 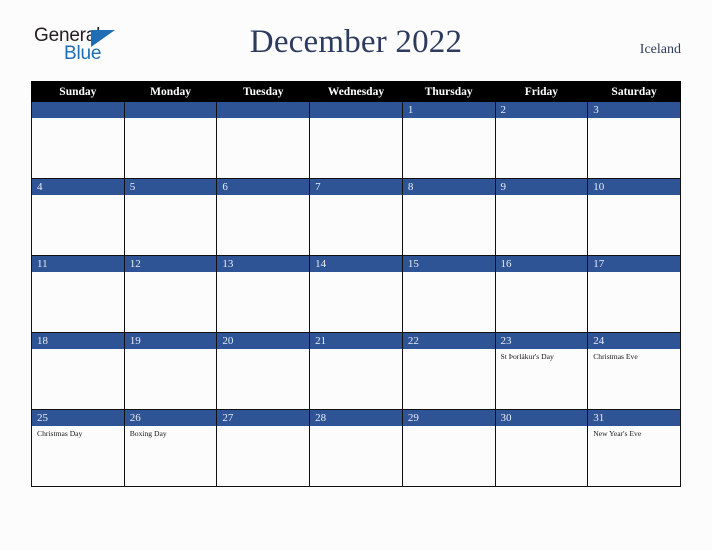 What do you see at coordinates (170, 371) in the screenshot?
I see `calendar-day-cell: 19` at bounding box center [170, 371].